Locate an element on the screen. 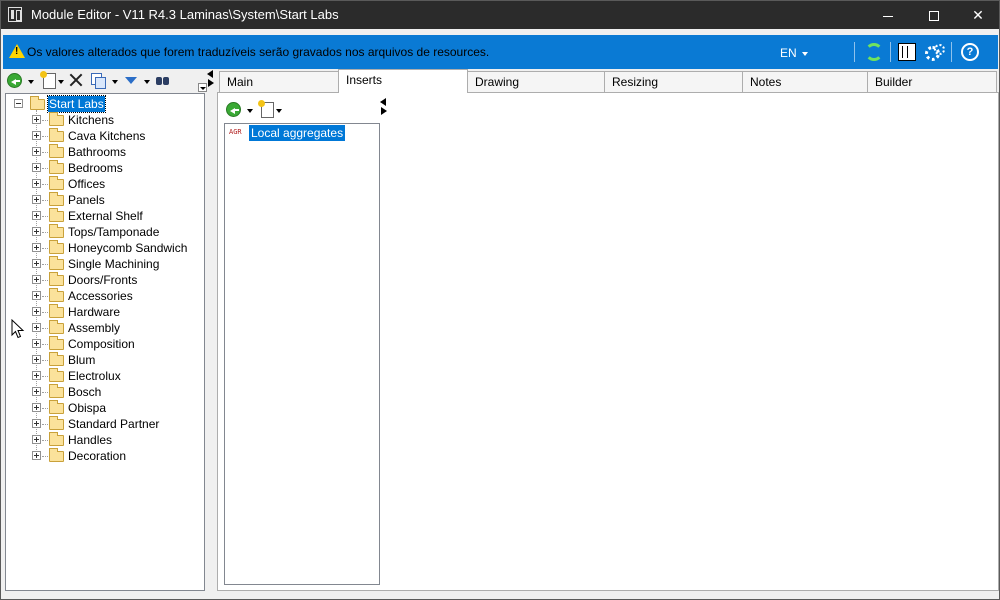 The height and width of the screenshot is (600, 1000). toolbar-separator is located at coordinates (854, 52).